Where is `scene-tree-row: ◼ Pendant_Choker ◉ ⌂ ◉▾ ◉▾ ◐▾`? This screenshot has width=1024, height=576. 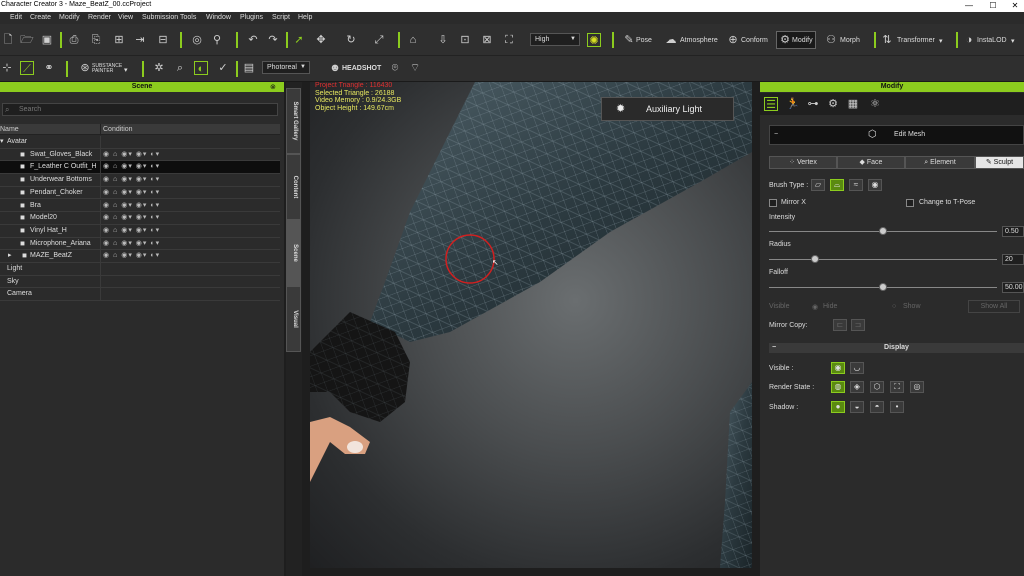 scene-tree-row: ◼ Pendant_Choker ◉ ⌂ ◉▾ ◉▾ ◐▾ is located at coordinates (140, 193).